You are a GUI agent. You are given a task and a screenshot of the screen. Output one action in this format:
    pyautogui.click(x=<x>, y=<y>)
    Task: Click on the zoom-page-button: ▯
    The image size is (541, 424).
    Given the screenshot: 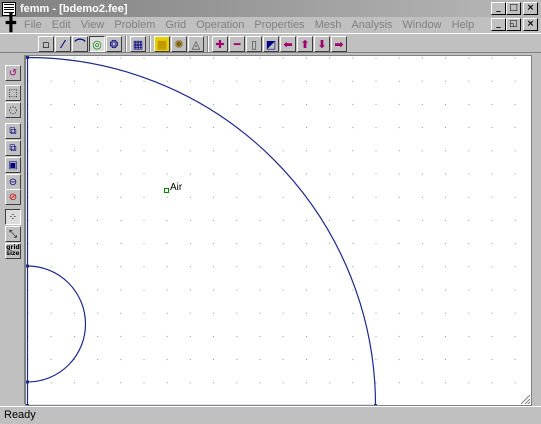 What is the action you would take?
    pyautogui.click(x=254, y=44)
    